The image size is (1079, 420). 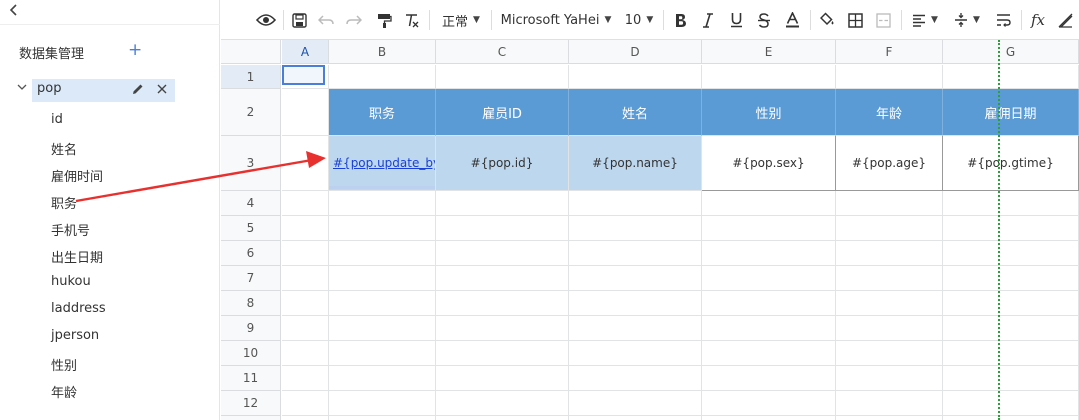 What do you see at coordinates (251, 353) in the screenshot?
I see `row-header: 10` at bounding box center [251, 353].